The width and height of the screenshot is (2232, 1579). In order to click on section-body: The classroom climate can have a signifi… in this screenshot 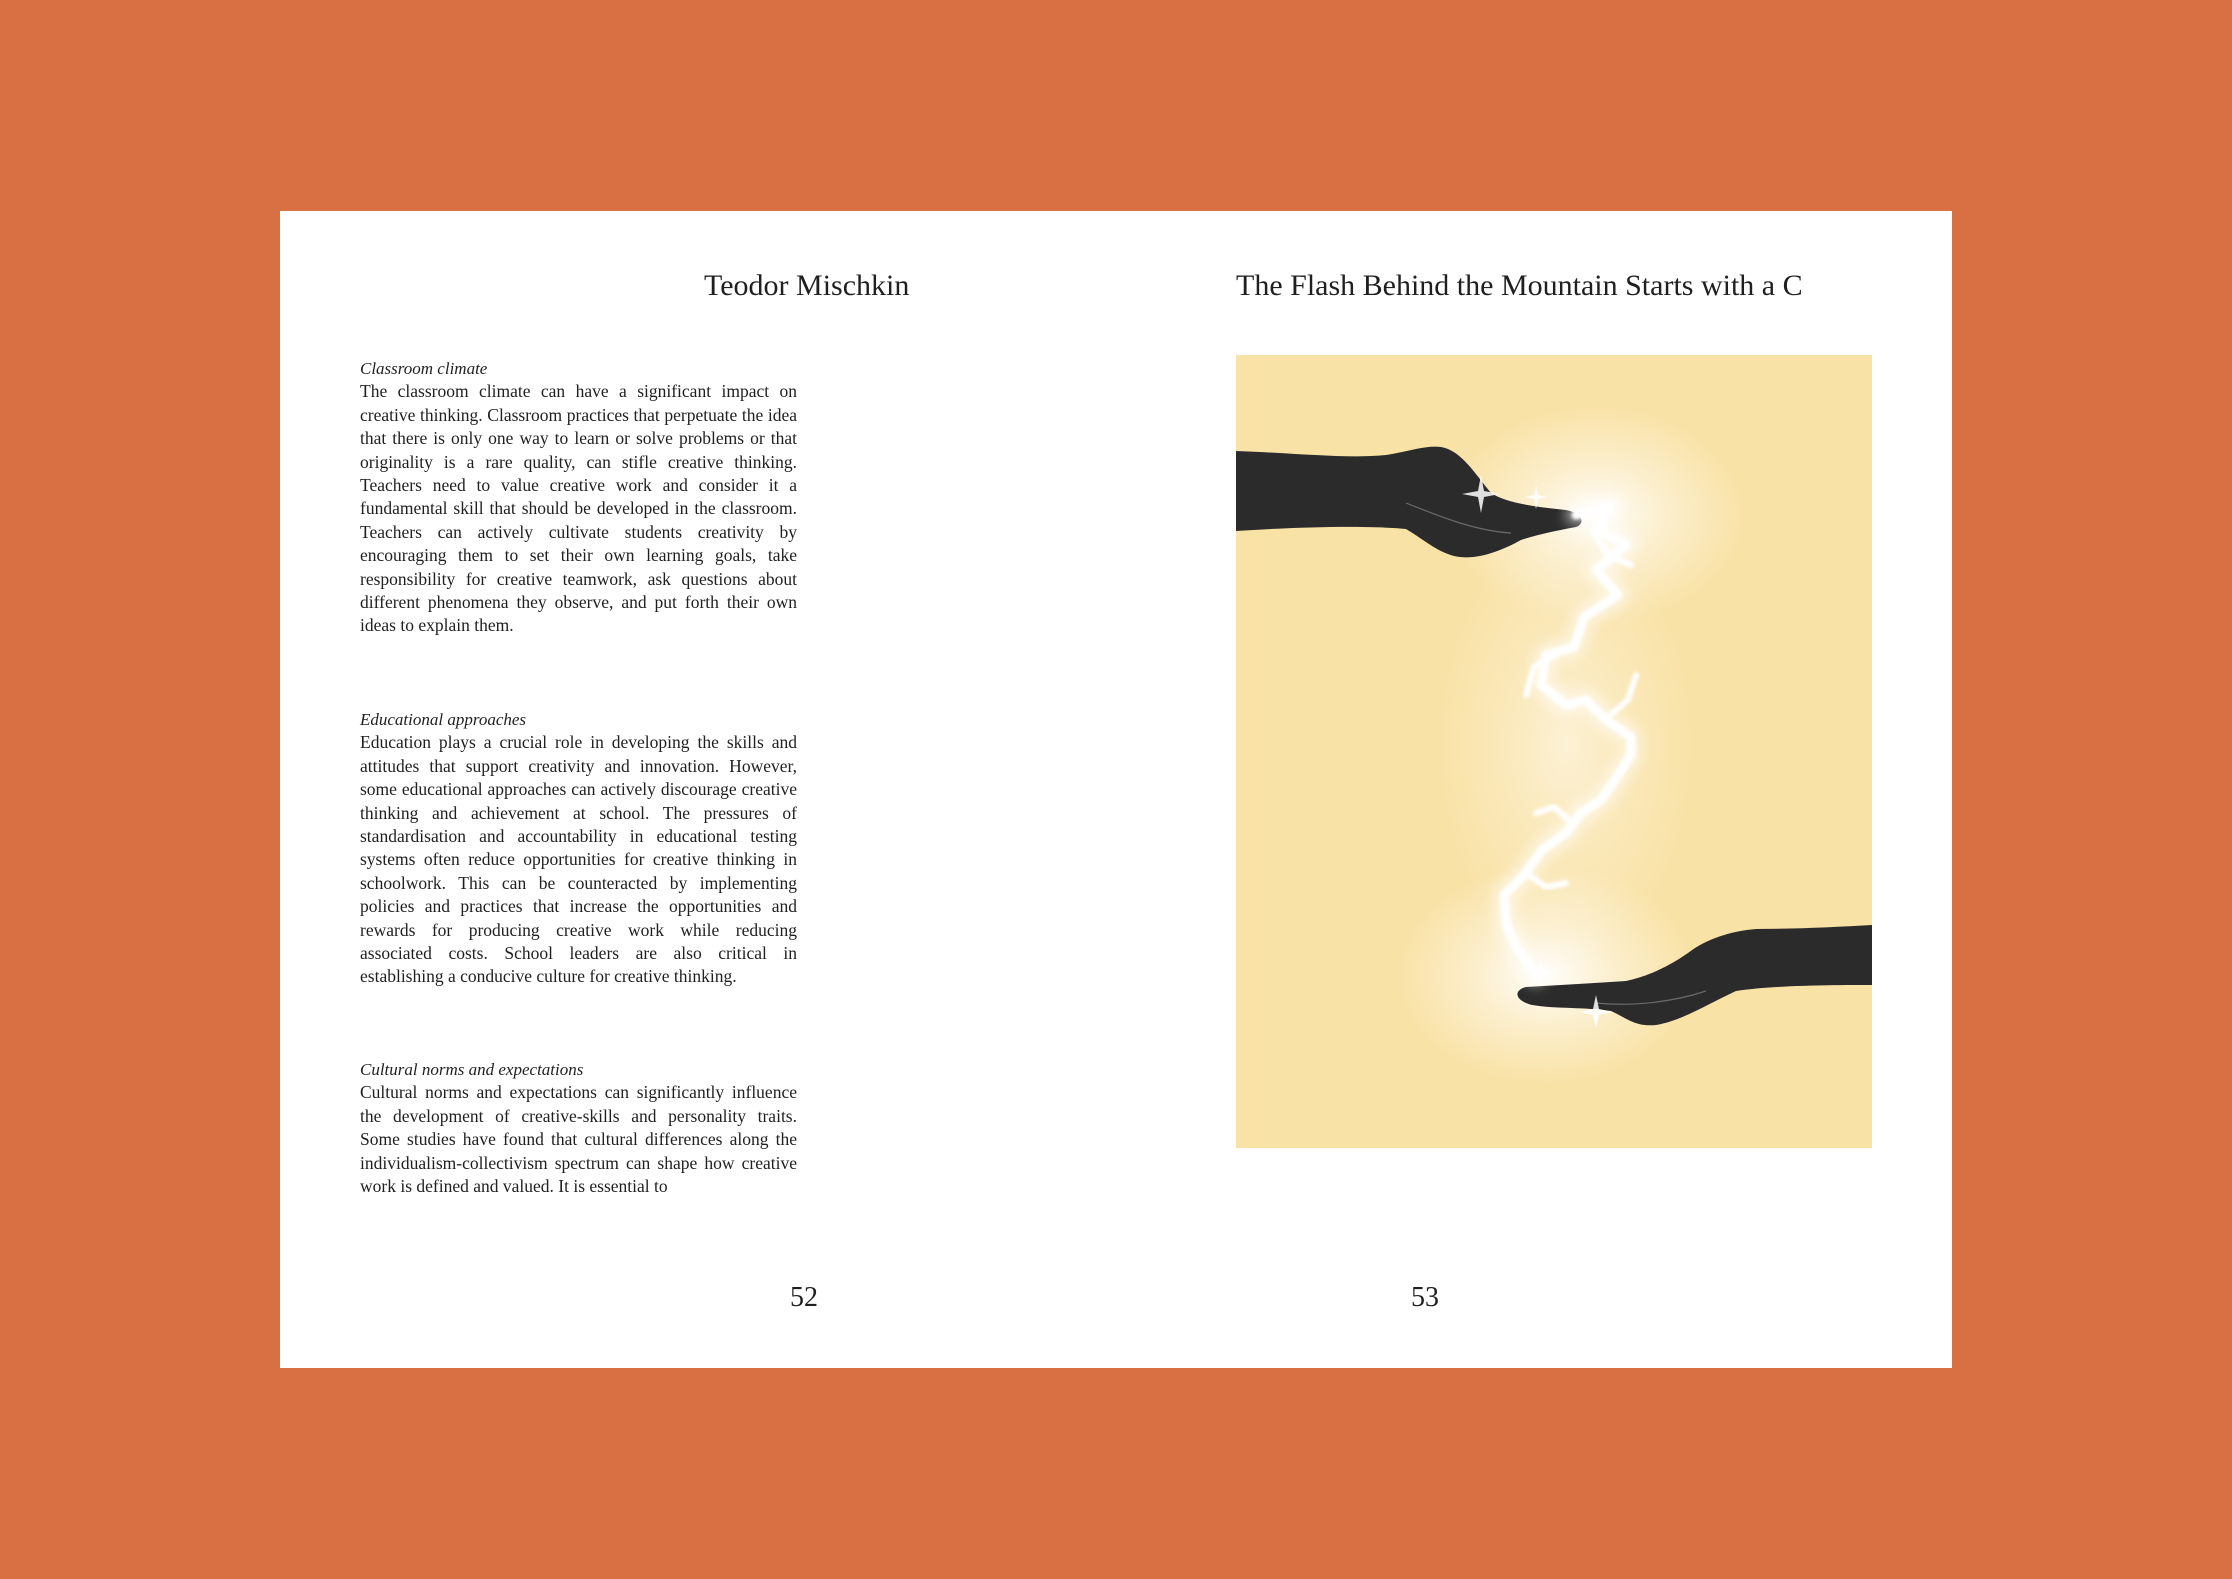, I will do `click(578, 508)`.